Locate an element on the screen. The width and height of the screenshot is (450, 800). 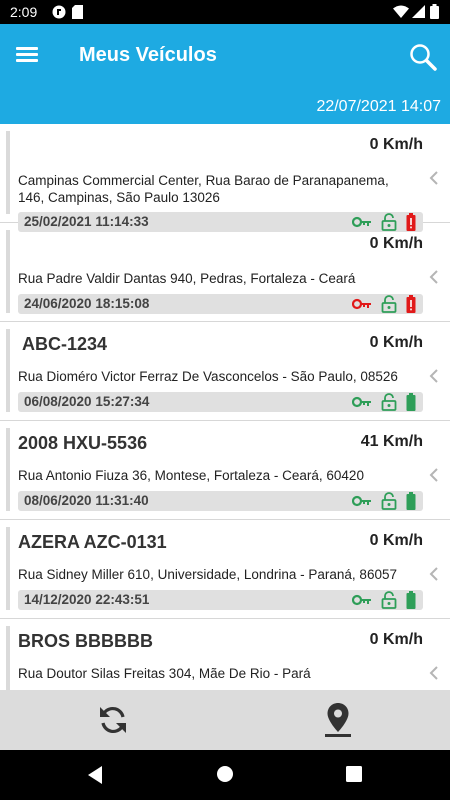
vehicle-speed: 41 Km/h is located at coordinates (391, 441).